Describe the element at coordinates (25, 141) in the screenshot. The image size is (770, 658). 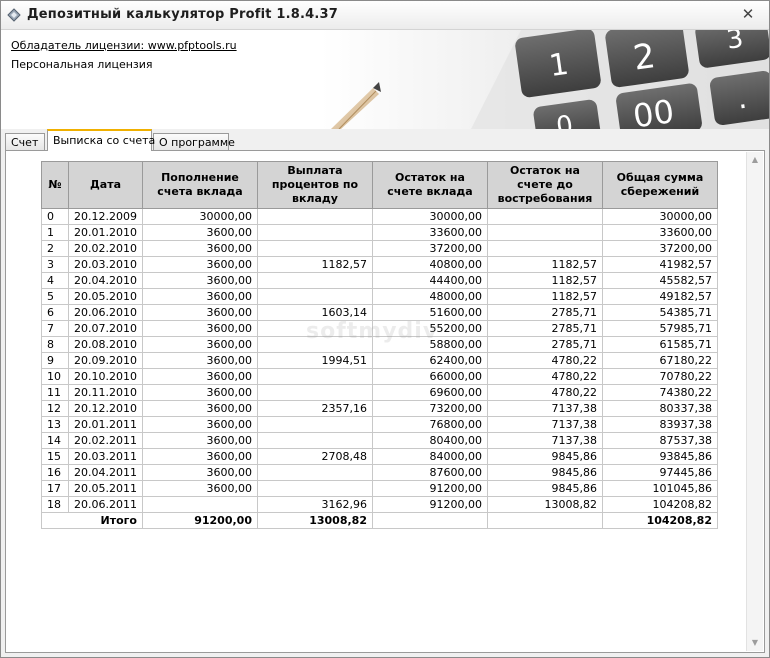
I see `tab-account: Счет` at that location.